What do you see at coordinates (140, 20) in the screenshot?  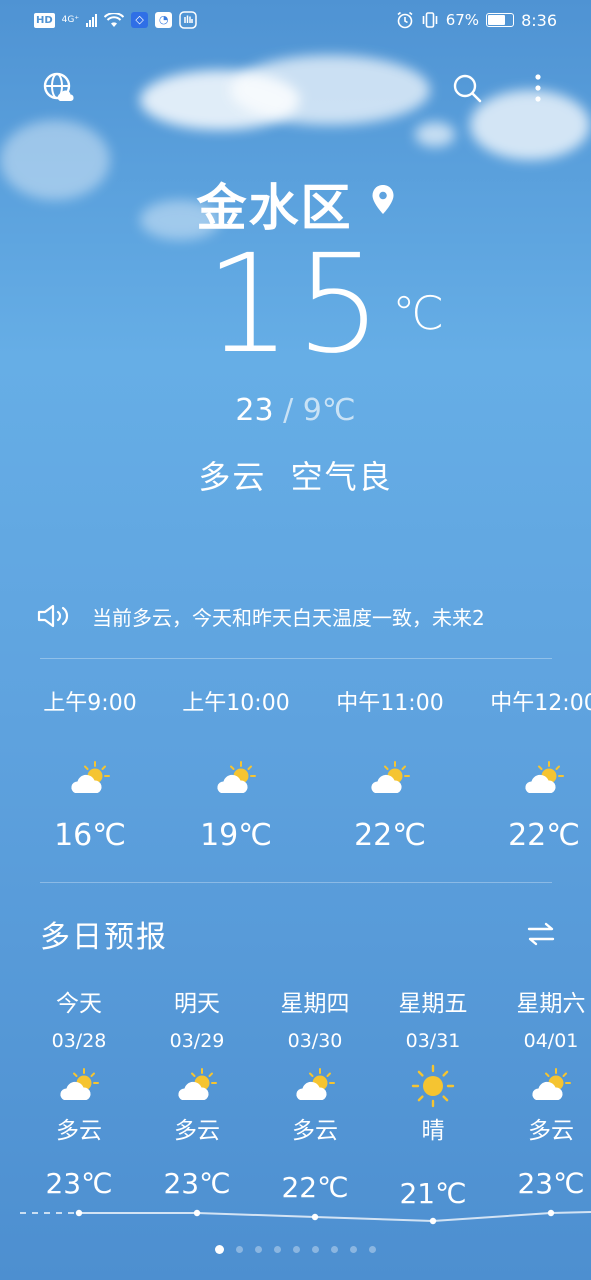 I see `notification-app-icon: ◇` at bounding box center [140, 20].